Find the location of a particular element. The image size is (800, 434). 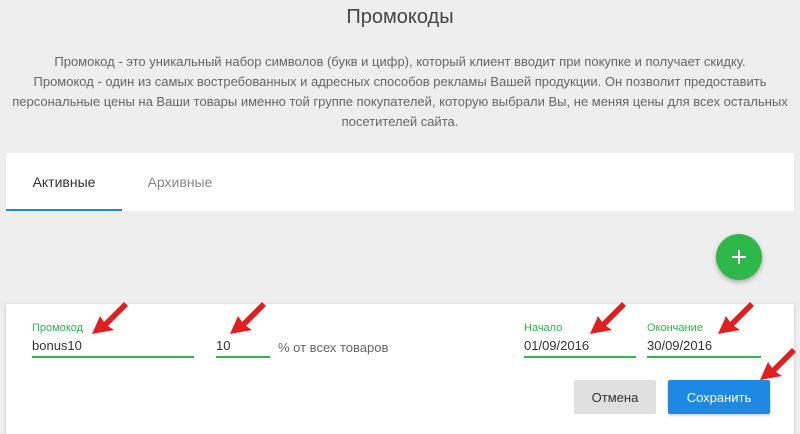

tabs-bar: Активные Архивные is located at coordinates (400, 182).